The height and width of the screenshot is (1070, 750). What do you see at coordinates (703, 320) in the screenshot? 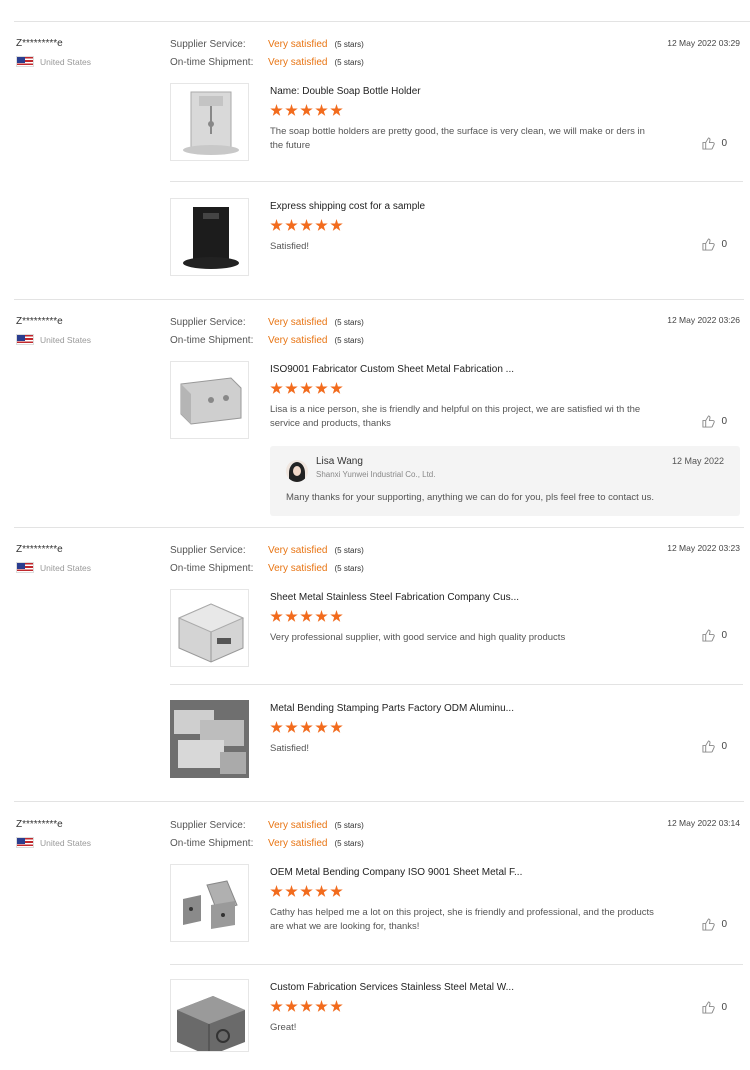
I see `review-date: 12 May 2022 03:26` at bounding box center [703, 320].